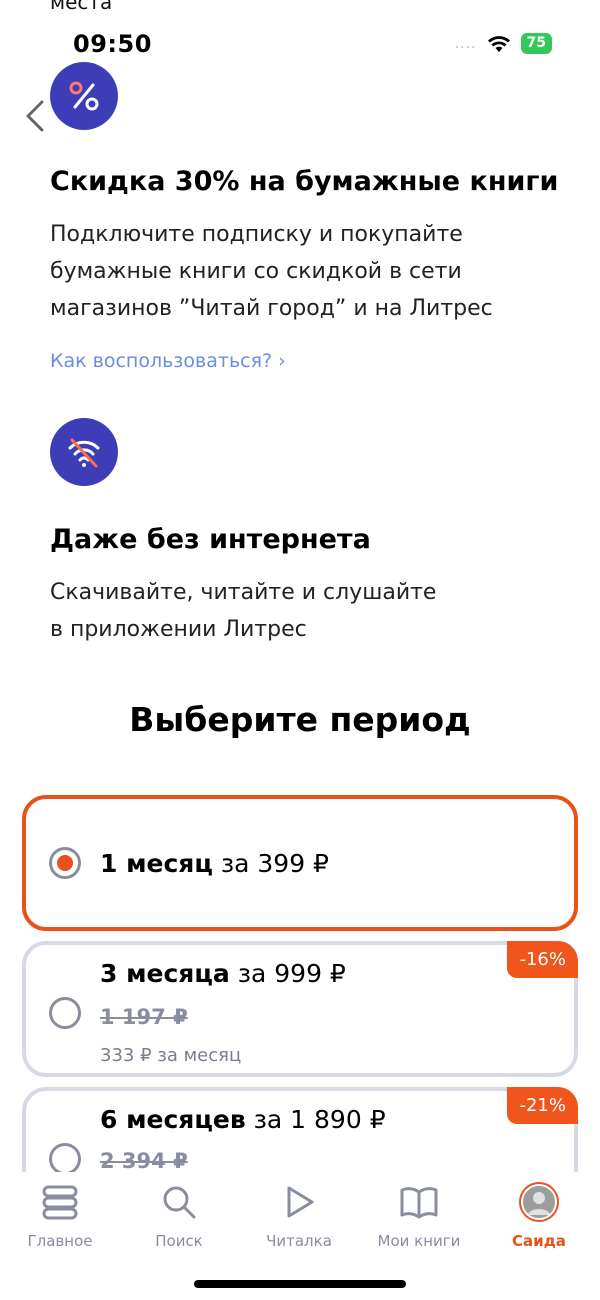 This screenshot has height=1300, width=600. I want to click on tab-label: Саида, so click(539, 1241).